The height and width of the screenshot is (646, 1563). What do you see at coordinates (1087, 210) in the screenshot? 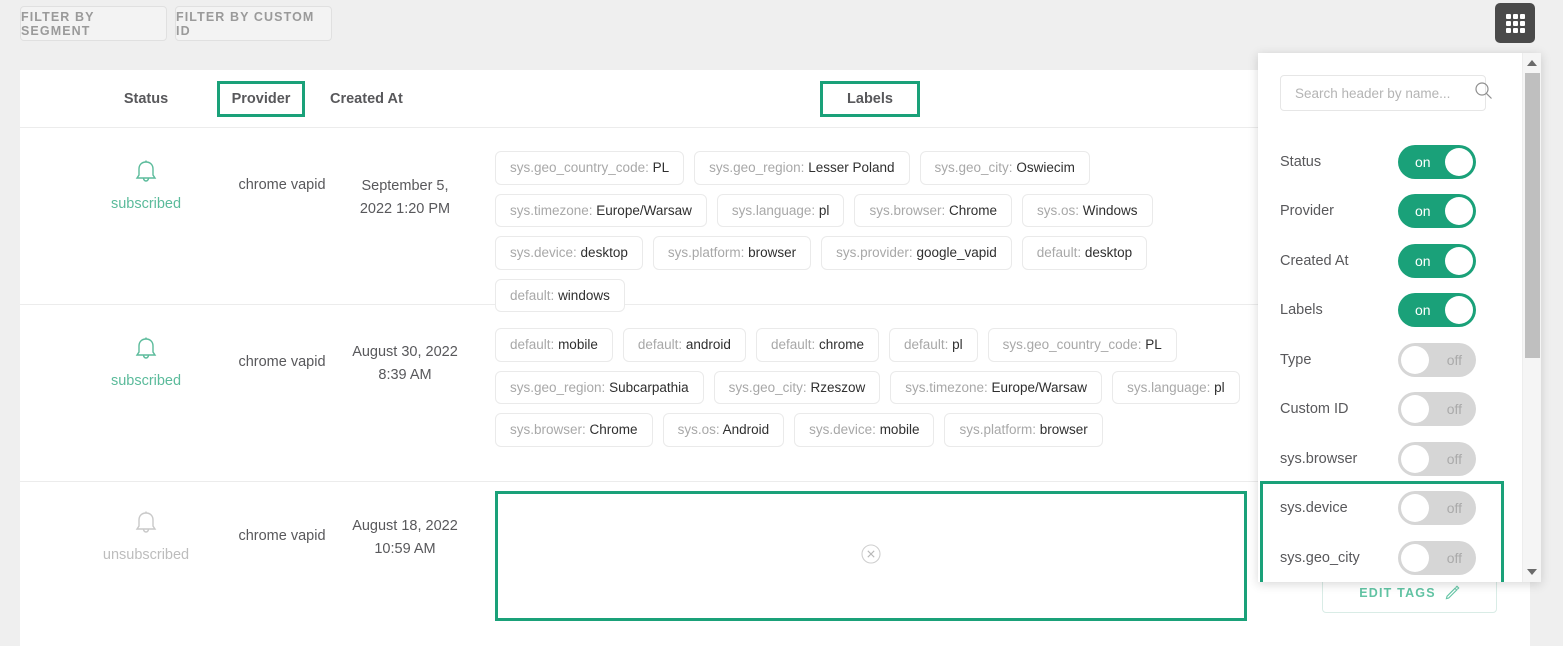
I see `label-tag: sys.os: Windows` at bounding box center [1087, 210].